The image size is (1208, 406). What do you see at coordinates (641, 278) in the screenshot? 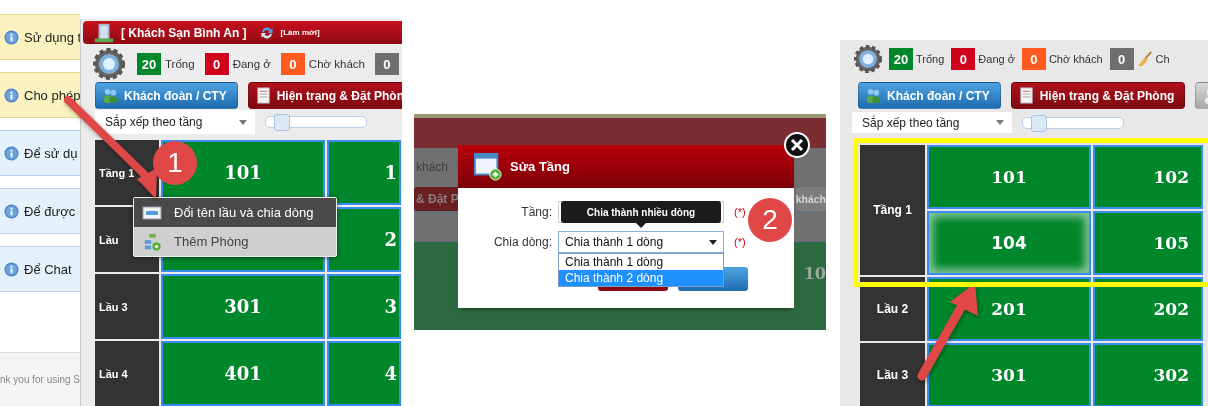
I see `dropdown-option: Chia thành 2 dòng` at bounding box center [641, 278].